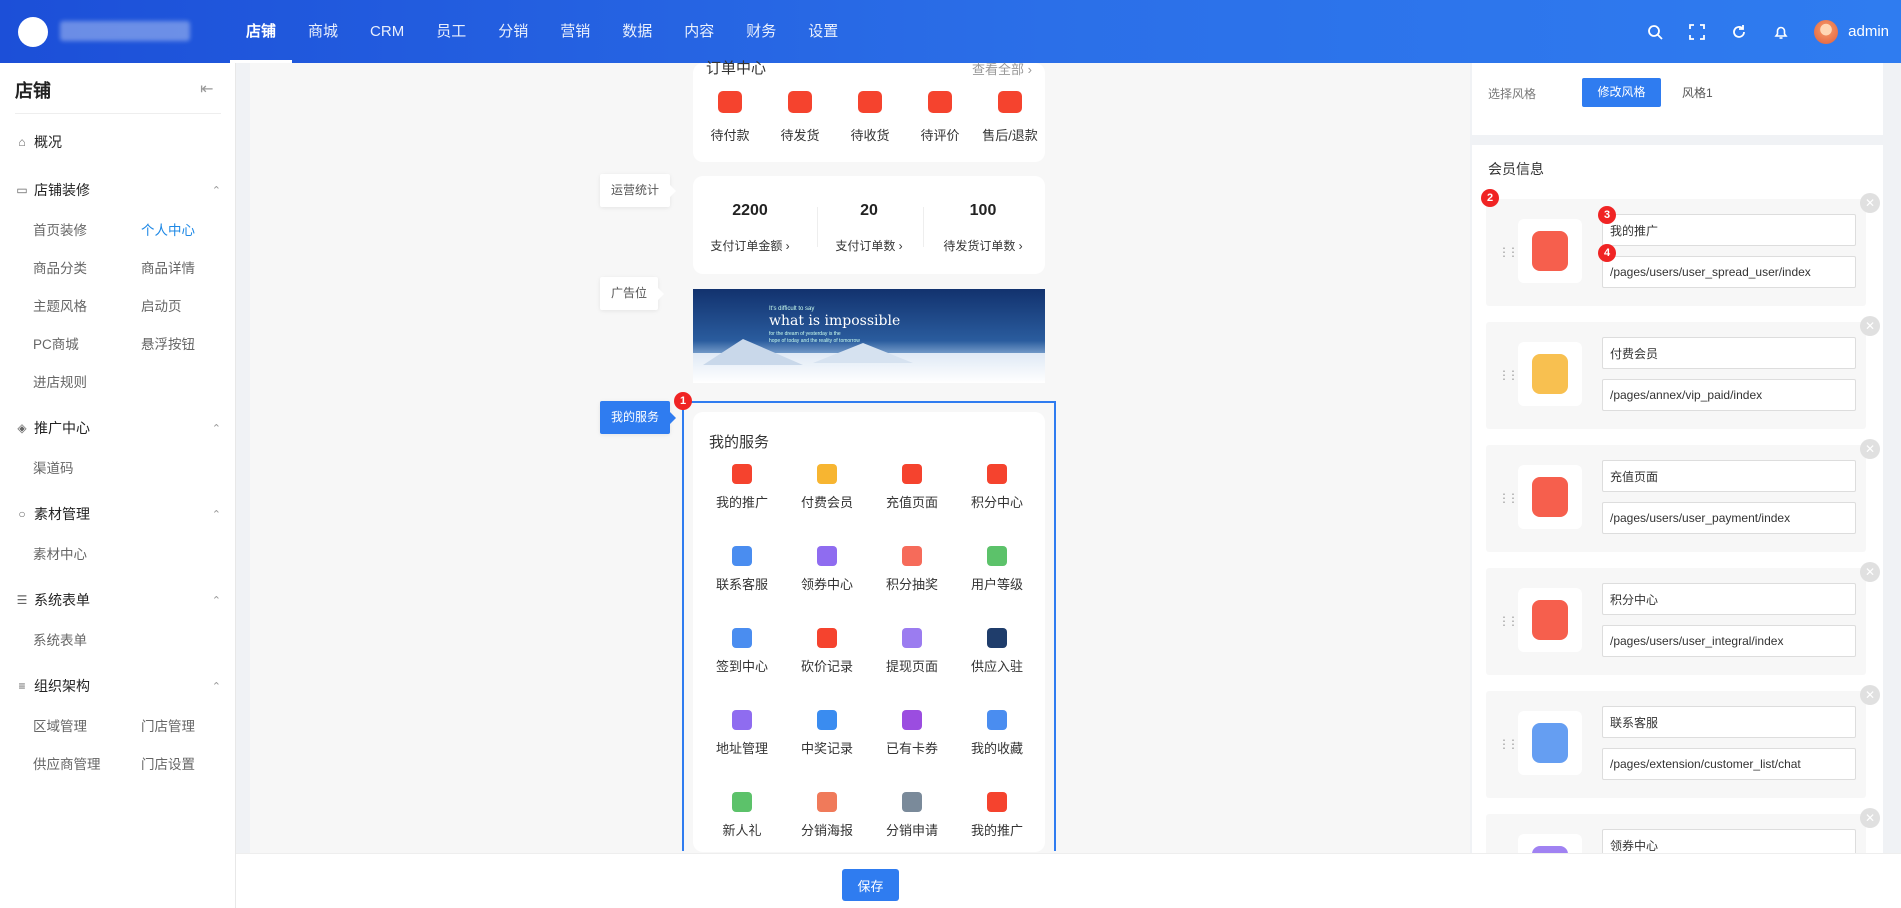 The image size is (1901, 908). Describe the element at coordinates (118, 686) in the screenshot. I see `sidebar-group-org: ≡ 组织架构 ⌃` at that location.